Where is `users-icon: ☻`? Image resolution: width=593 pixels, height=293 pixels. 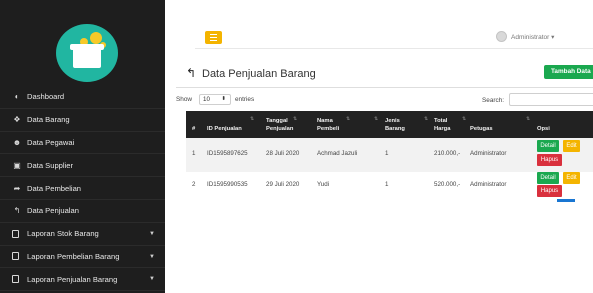 users-icon: ☻ is located at coordinates (17, 142).